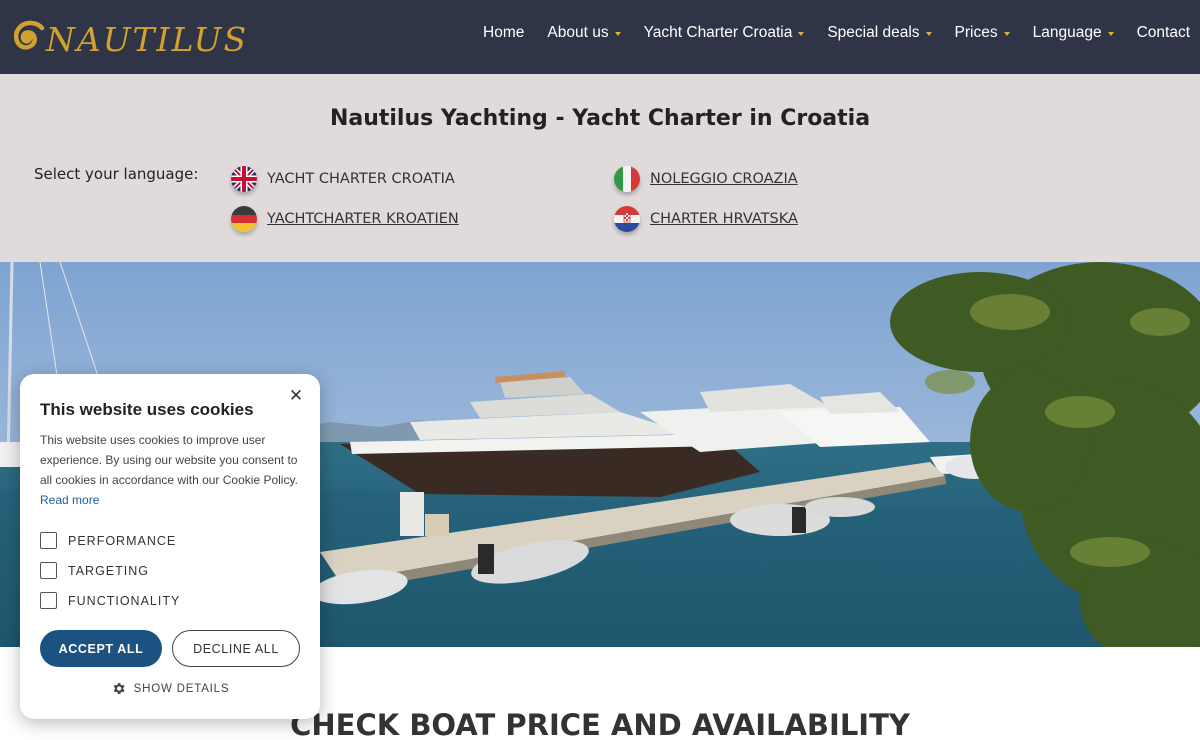  I want to click on logo-text: NAUTILUS, so click(147, 39).